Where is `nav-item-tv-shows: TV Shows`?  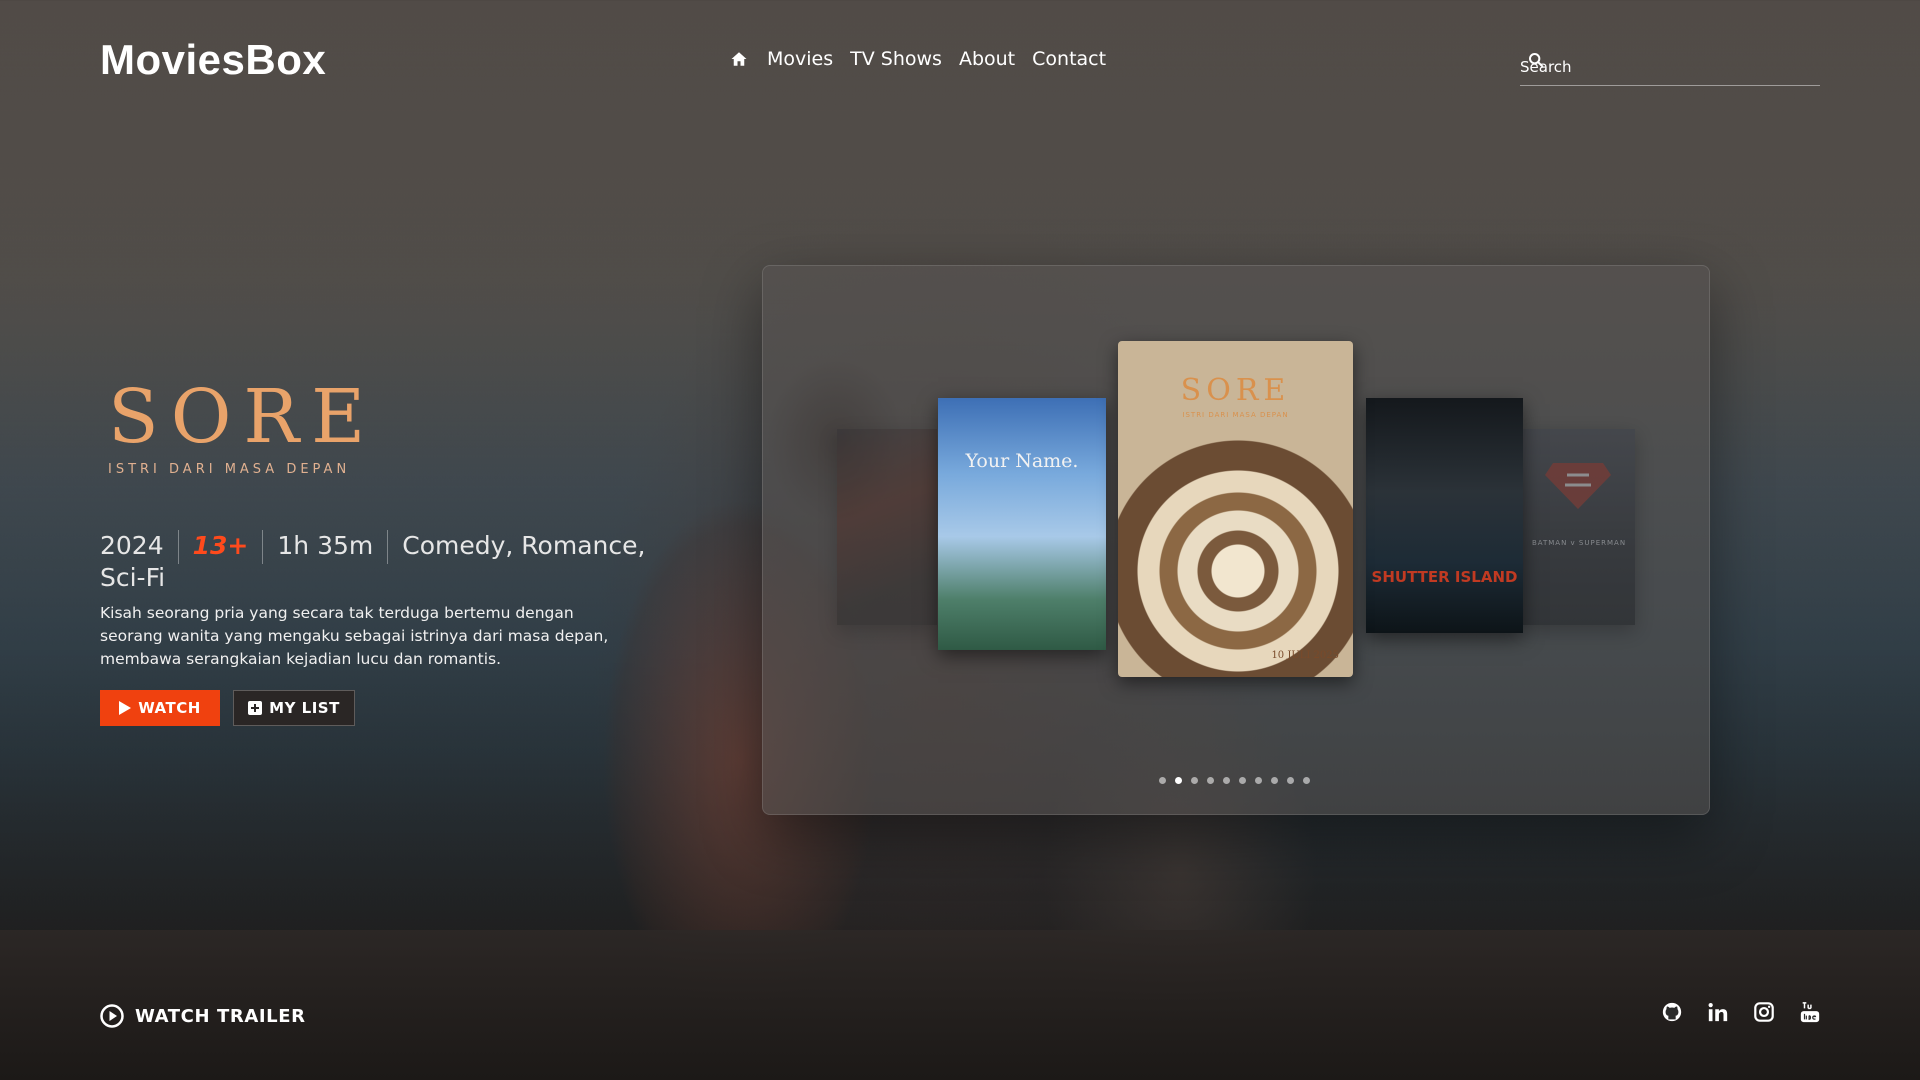
nav-item-tv-shows: TV Shows is located at coordinates (896, 59).